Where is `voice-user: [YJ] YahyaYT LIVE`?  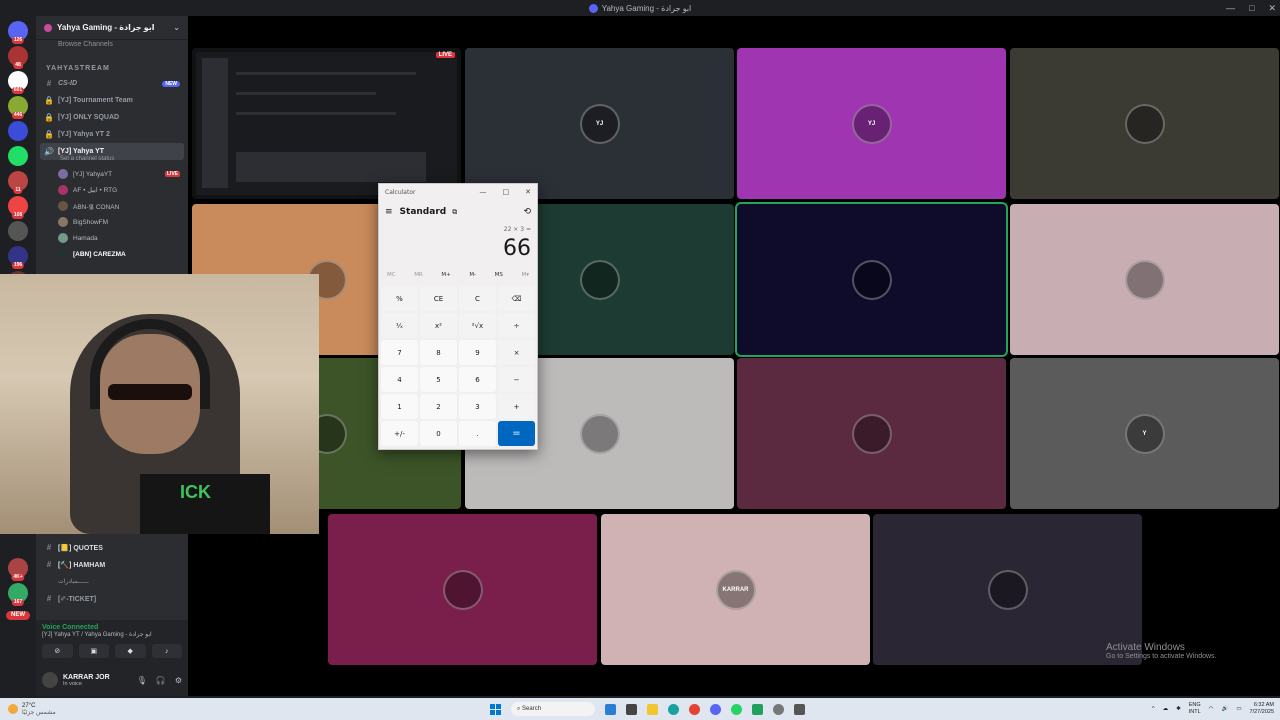
voice-user: [YJ] YahyaYT LIVE is located at coordinates (112, 174).